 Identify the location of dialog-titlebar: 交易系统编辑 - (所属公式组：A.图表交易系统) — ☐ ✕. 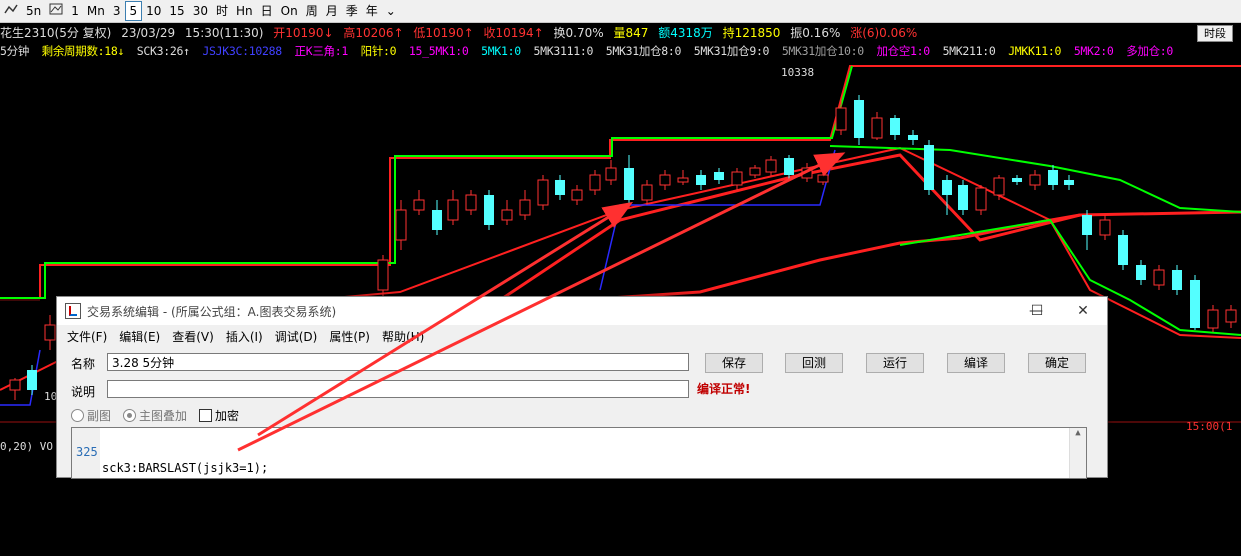
(582, 311).